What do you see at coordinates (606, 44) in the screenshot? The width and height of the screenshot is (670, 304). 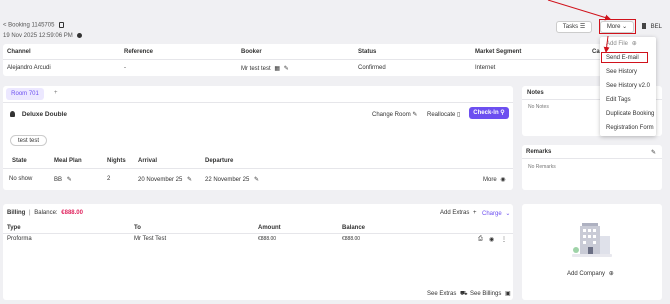 I see `annotation-arrow-bottom` at bounding box center [606, 44].